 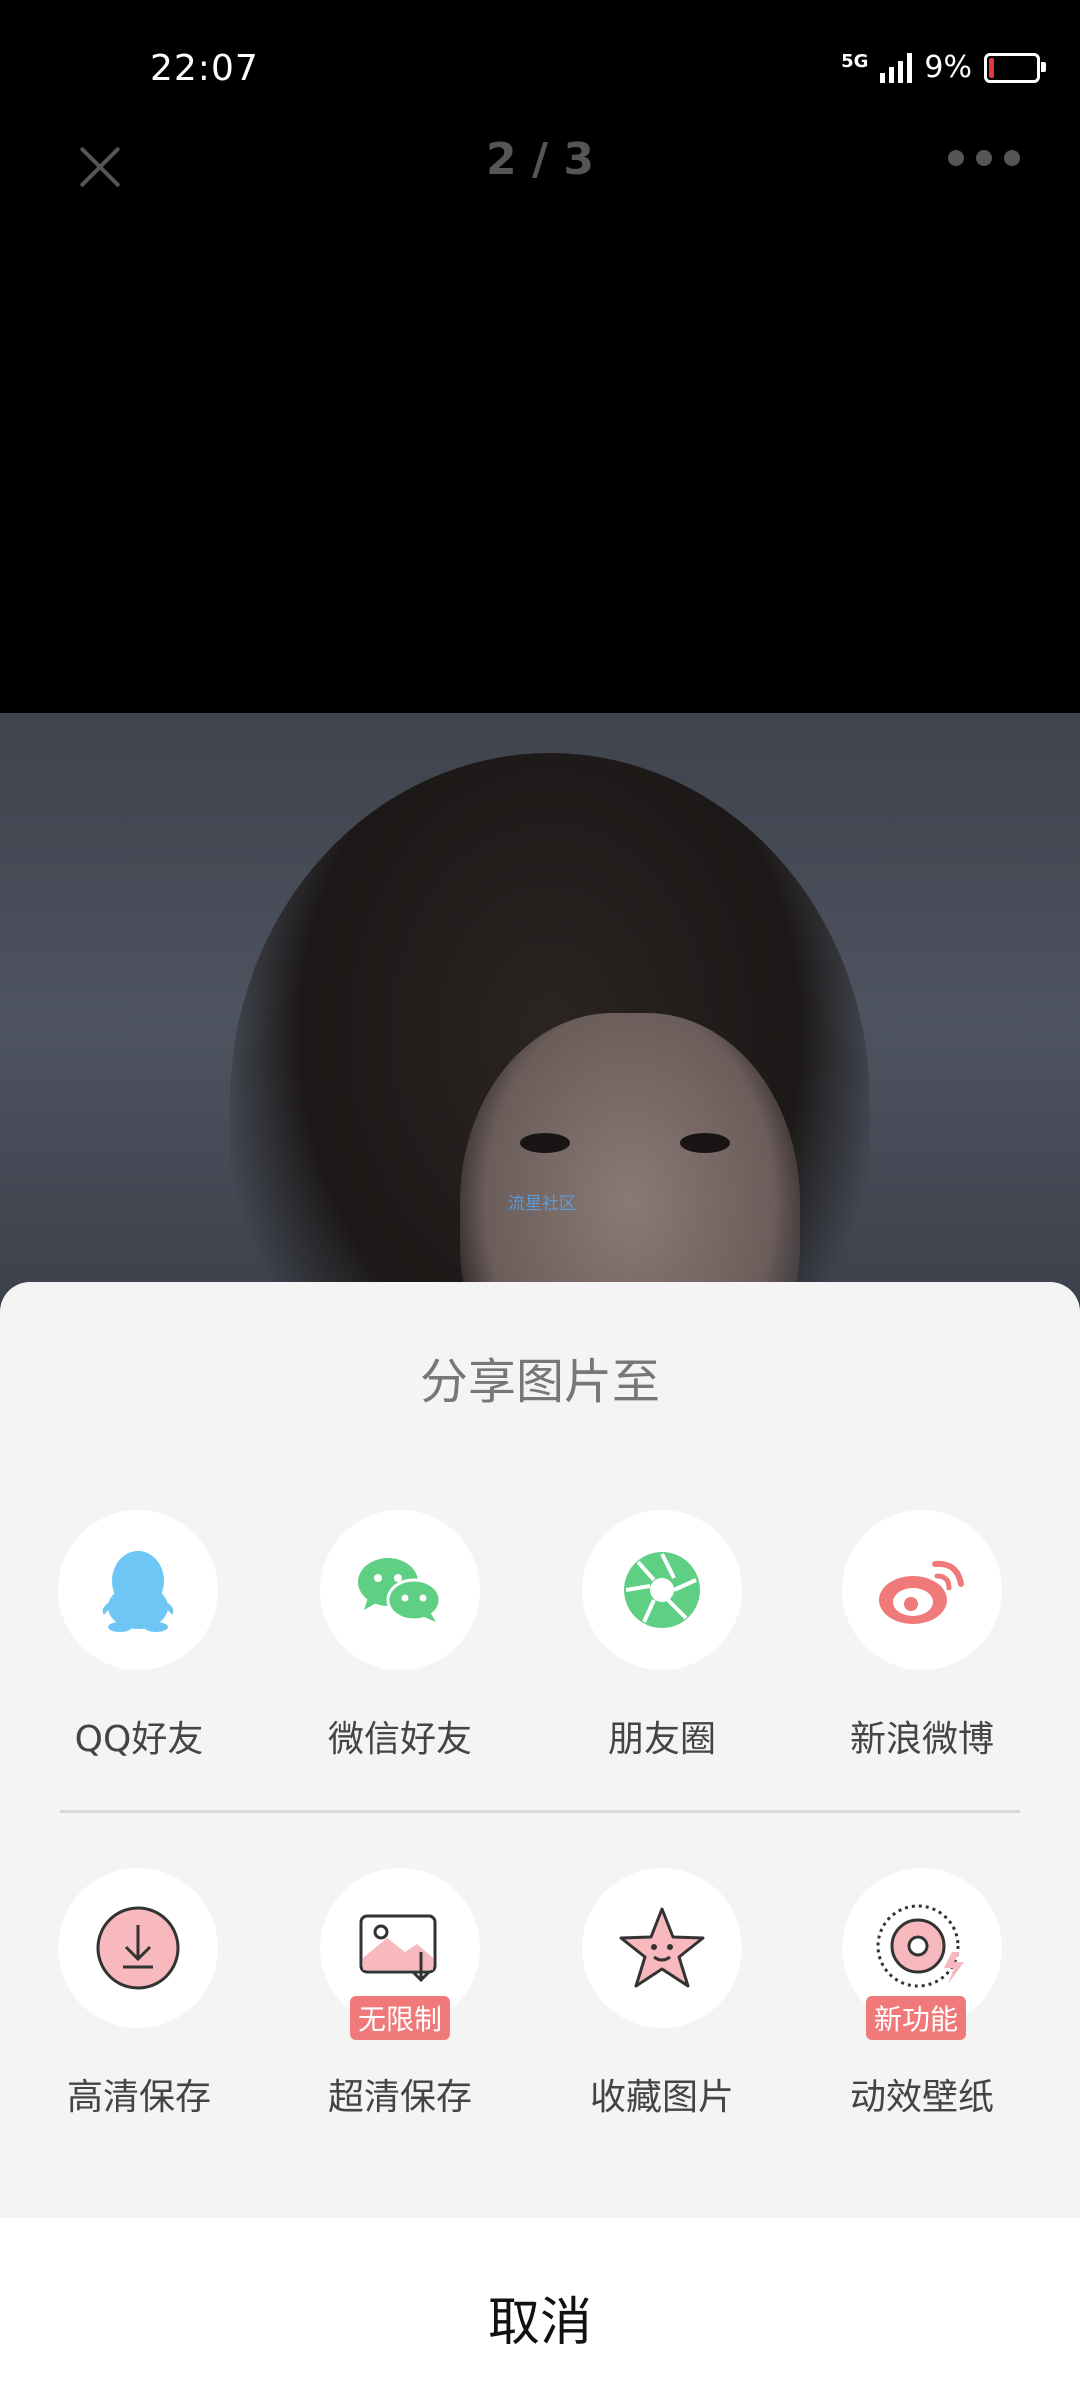 What do you see at coordinates (896, 67) in the screenshot?
I see `signal-icon` at bounding box center [896, 67].